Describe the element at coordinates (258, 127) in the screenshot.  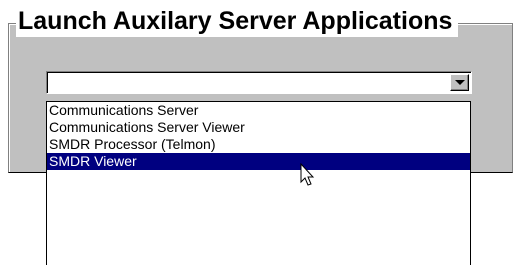
I see `list-item-communications-server-viewer: Communications Server Viewer` at that location.